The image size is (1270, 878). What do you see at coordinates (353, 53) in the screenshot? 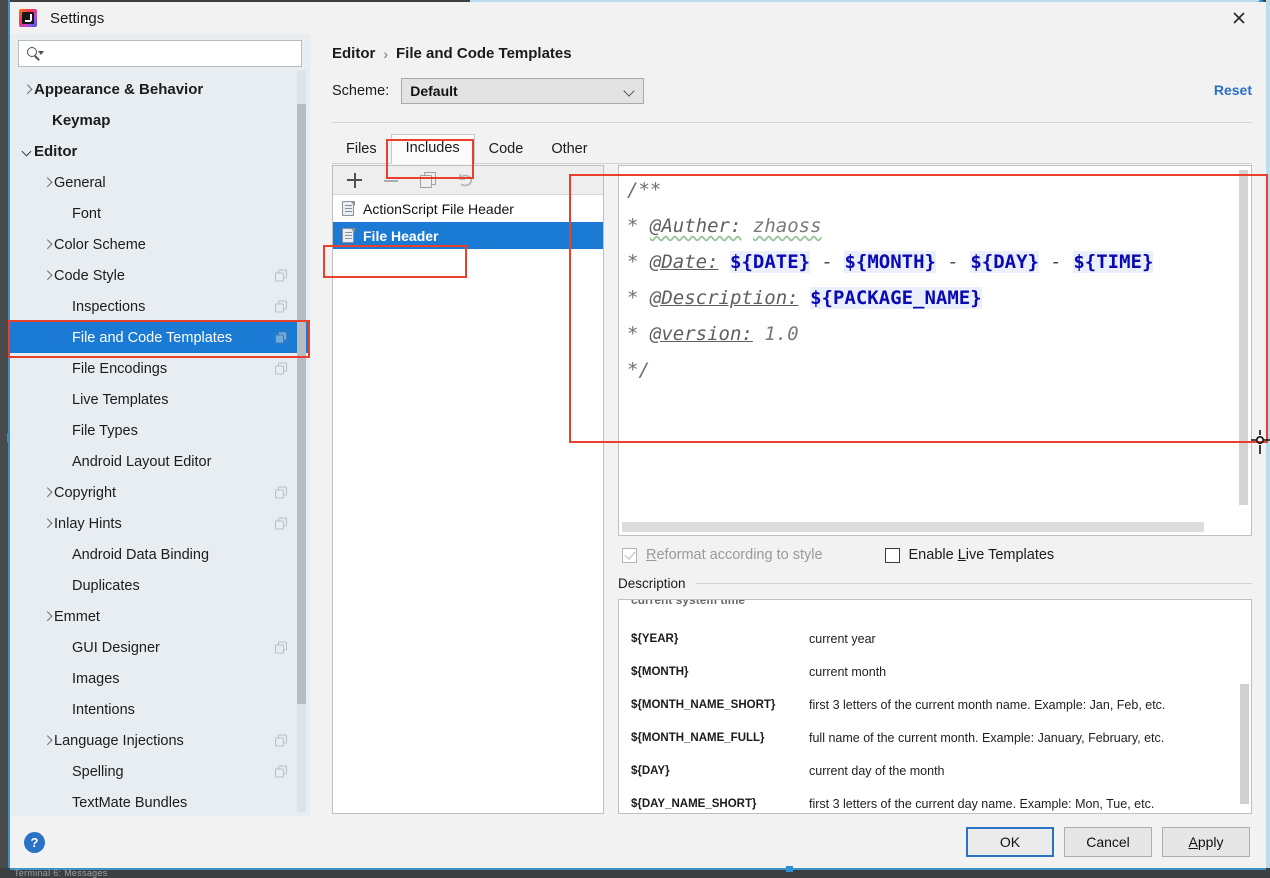
I see `breadcrumb-parent: Editor` at bounding box center [353, 53].